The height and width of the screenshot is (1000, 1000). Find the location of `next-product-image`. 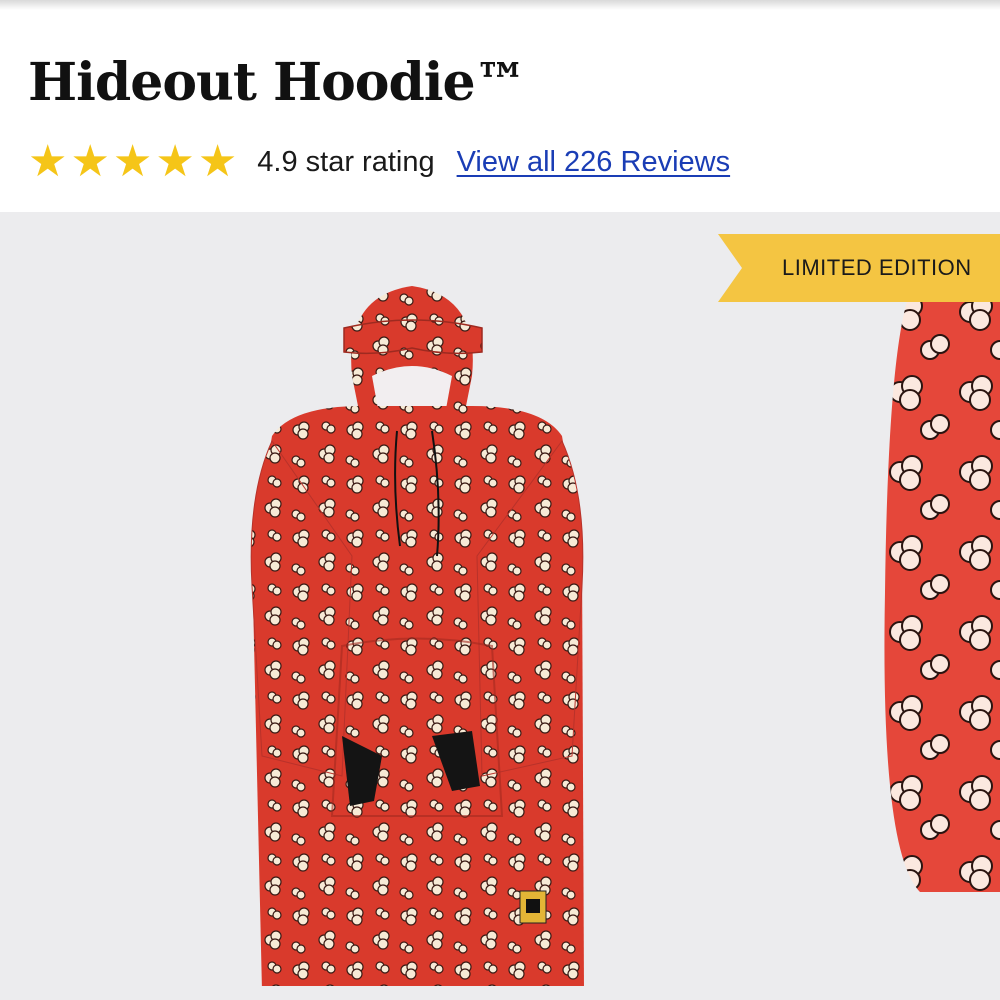

next-product-image is located at coordinates (940, 592).